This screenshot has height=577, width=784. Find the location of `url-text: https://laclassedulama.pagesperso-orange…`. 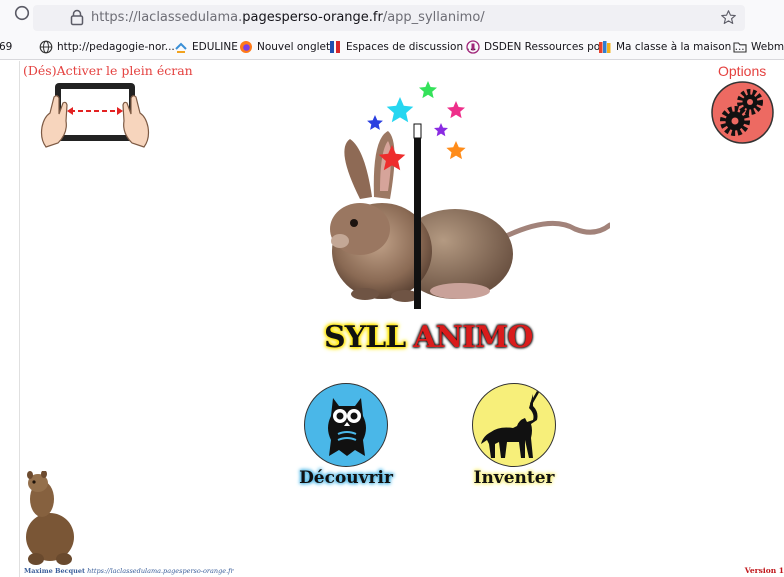

url-text: https://laclassedulama.pagesperso-orange… is located at coordinates (288, 17).